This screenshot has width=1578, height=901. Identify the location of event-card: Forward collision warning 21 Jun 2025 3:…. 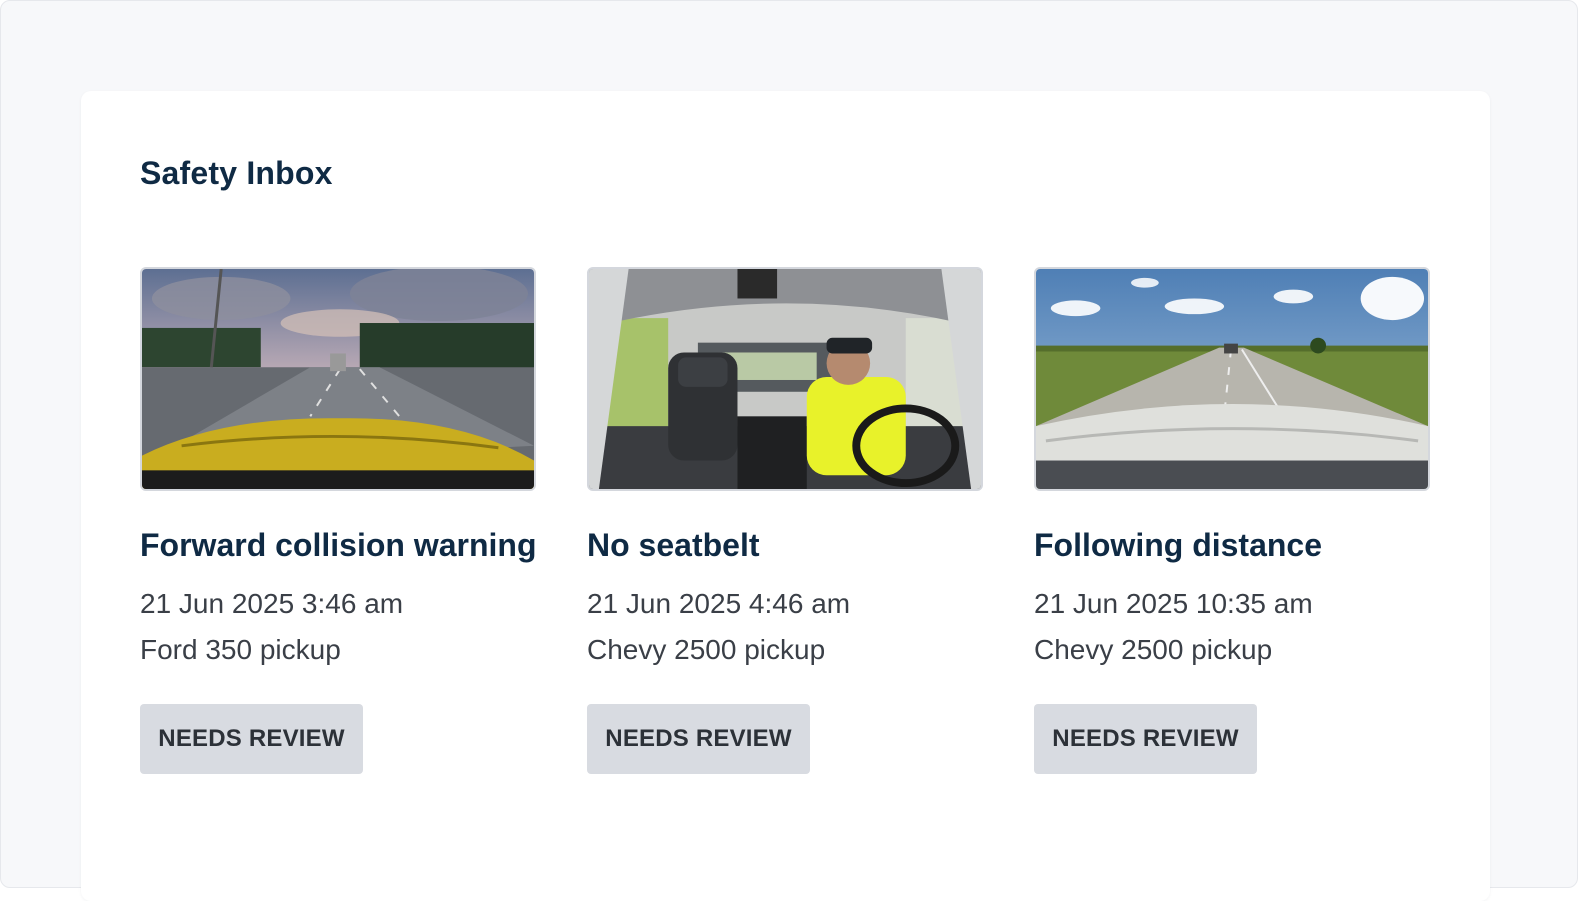
(338, 520).